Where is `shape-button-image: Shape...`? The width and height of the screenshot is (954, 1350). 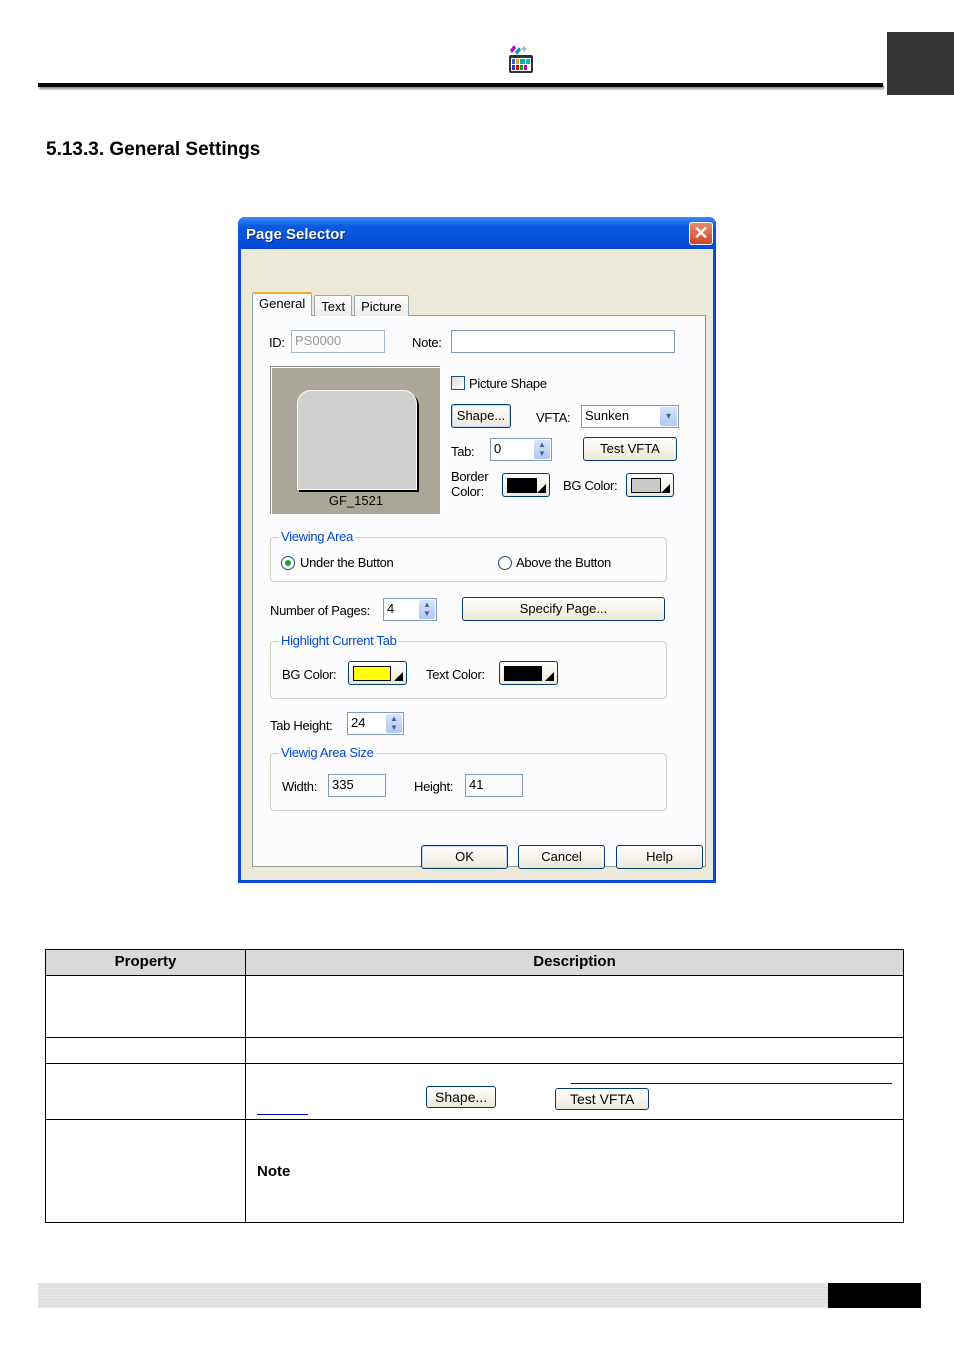
shape-button-image: Shape... is located at coordinates (461, 1097).